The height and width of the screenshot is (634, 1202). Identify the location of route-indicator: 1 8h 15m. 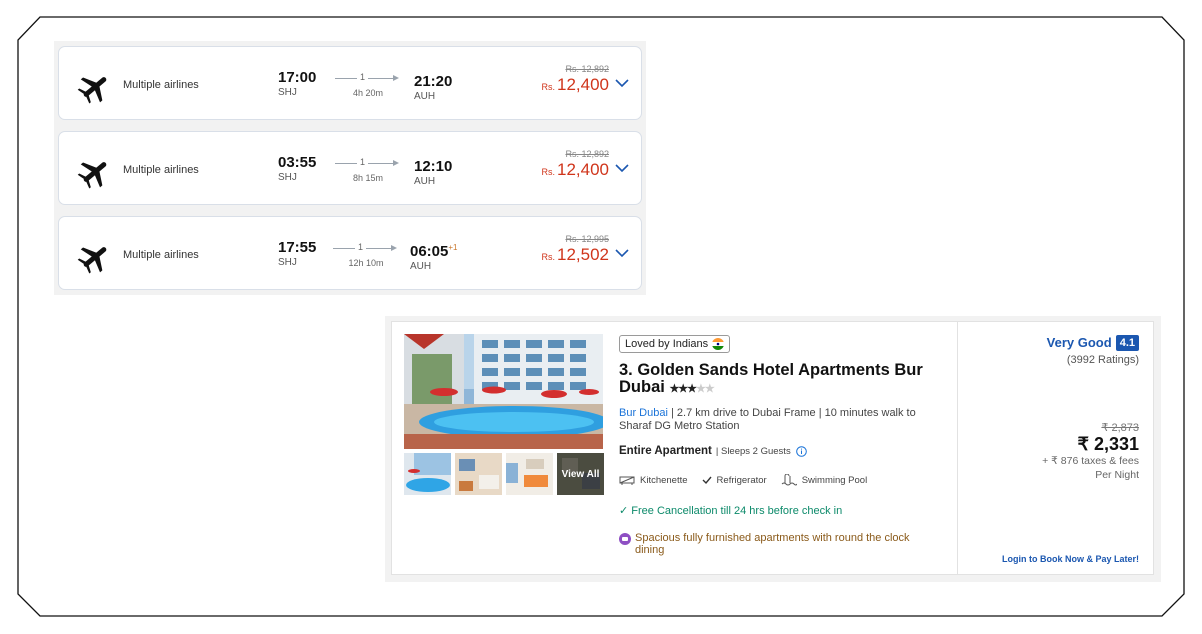
(368, 172).